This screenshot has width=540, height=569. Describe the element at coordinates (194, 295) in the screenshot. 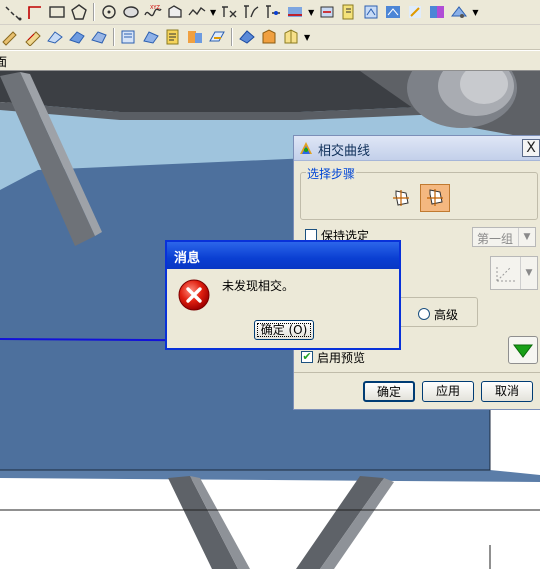

I see `error-icon` at that location.